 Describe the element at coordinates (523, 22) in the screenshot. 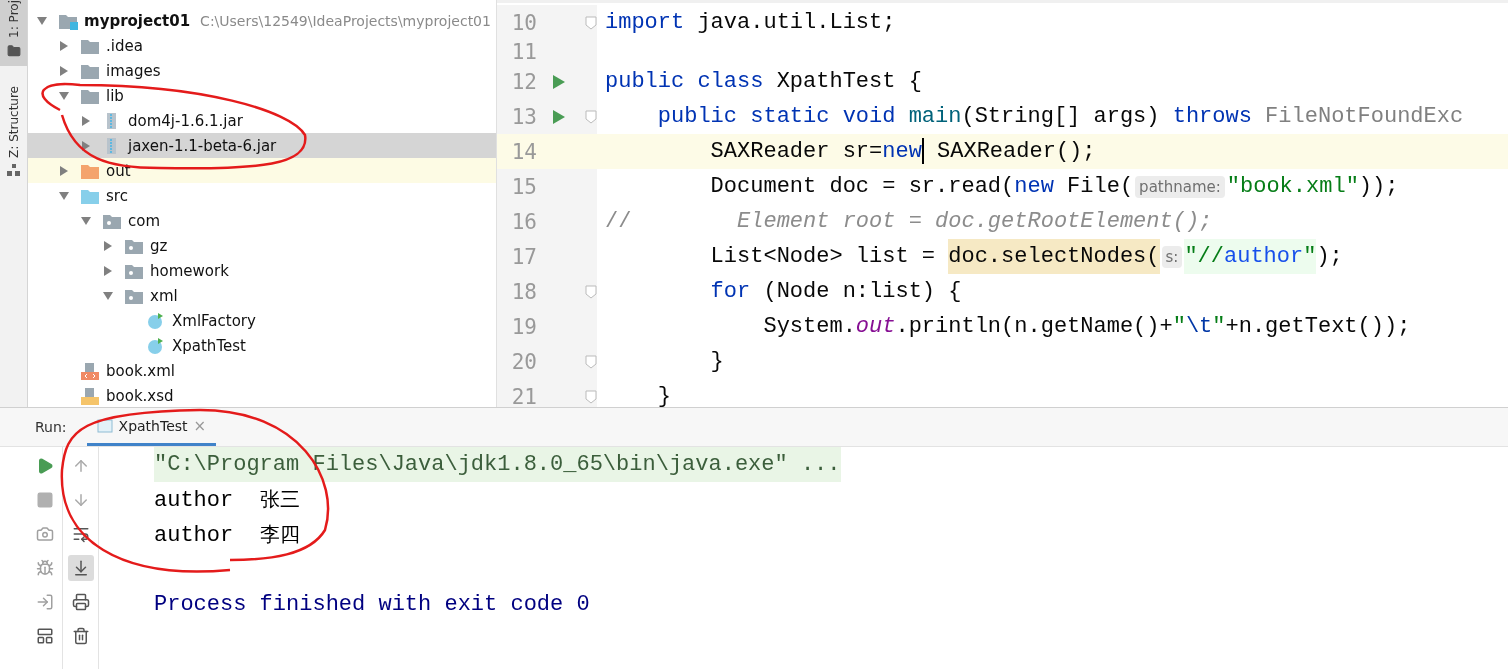

I see `line-number: 10` at that location.